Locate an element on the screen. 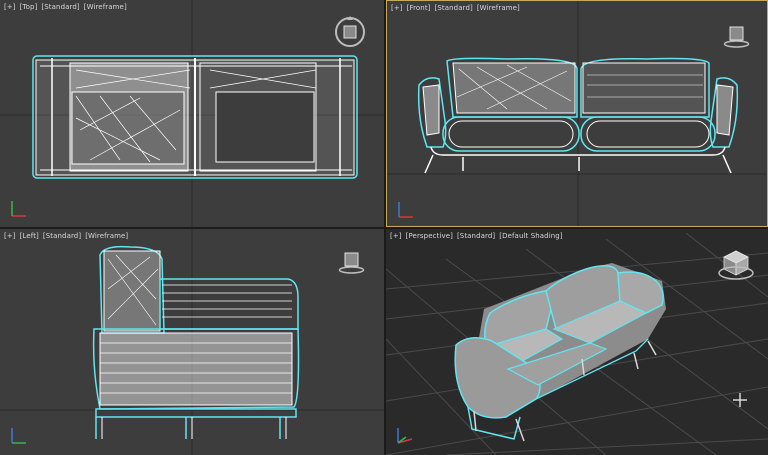 The image size is (768, 455). view-type-button: [Top] is located at coordinates (29, 7).